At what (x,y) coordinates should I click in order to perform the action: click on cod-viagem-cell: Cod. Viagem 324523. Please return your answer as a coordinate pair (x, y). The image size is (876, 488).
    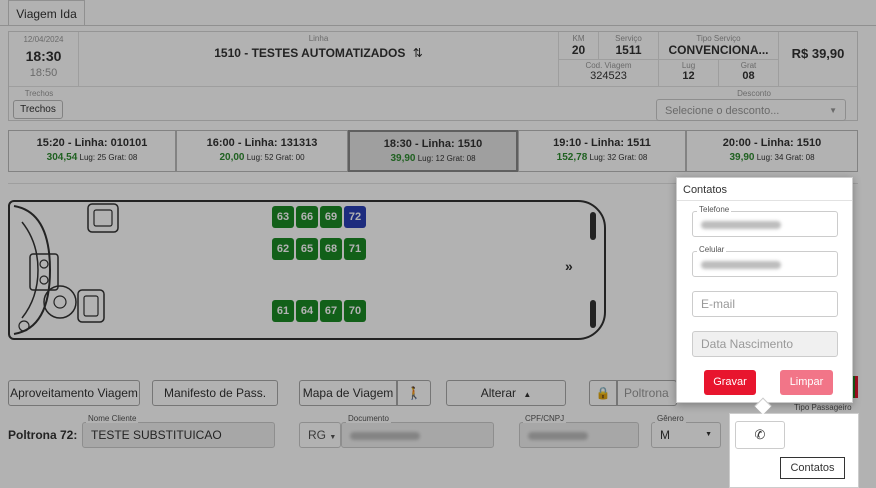
    Looking at the image, I should click on (609, 73).